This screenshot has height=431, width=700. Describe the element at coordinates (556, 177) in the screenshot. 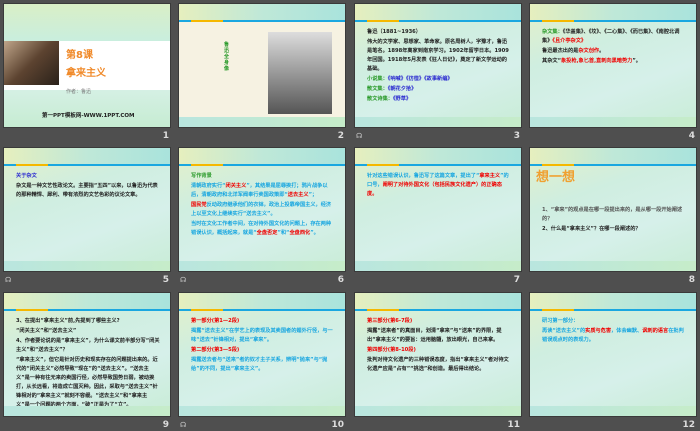

I see `slide-heading: 想一想` at that location.